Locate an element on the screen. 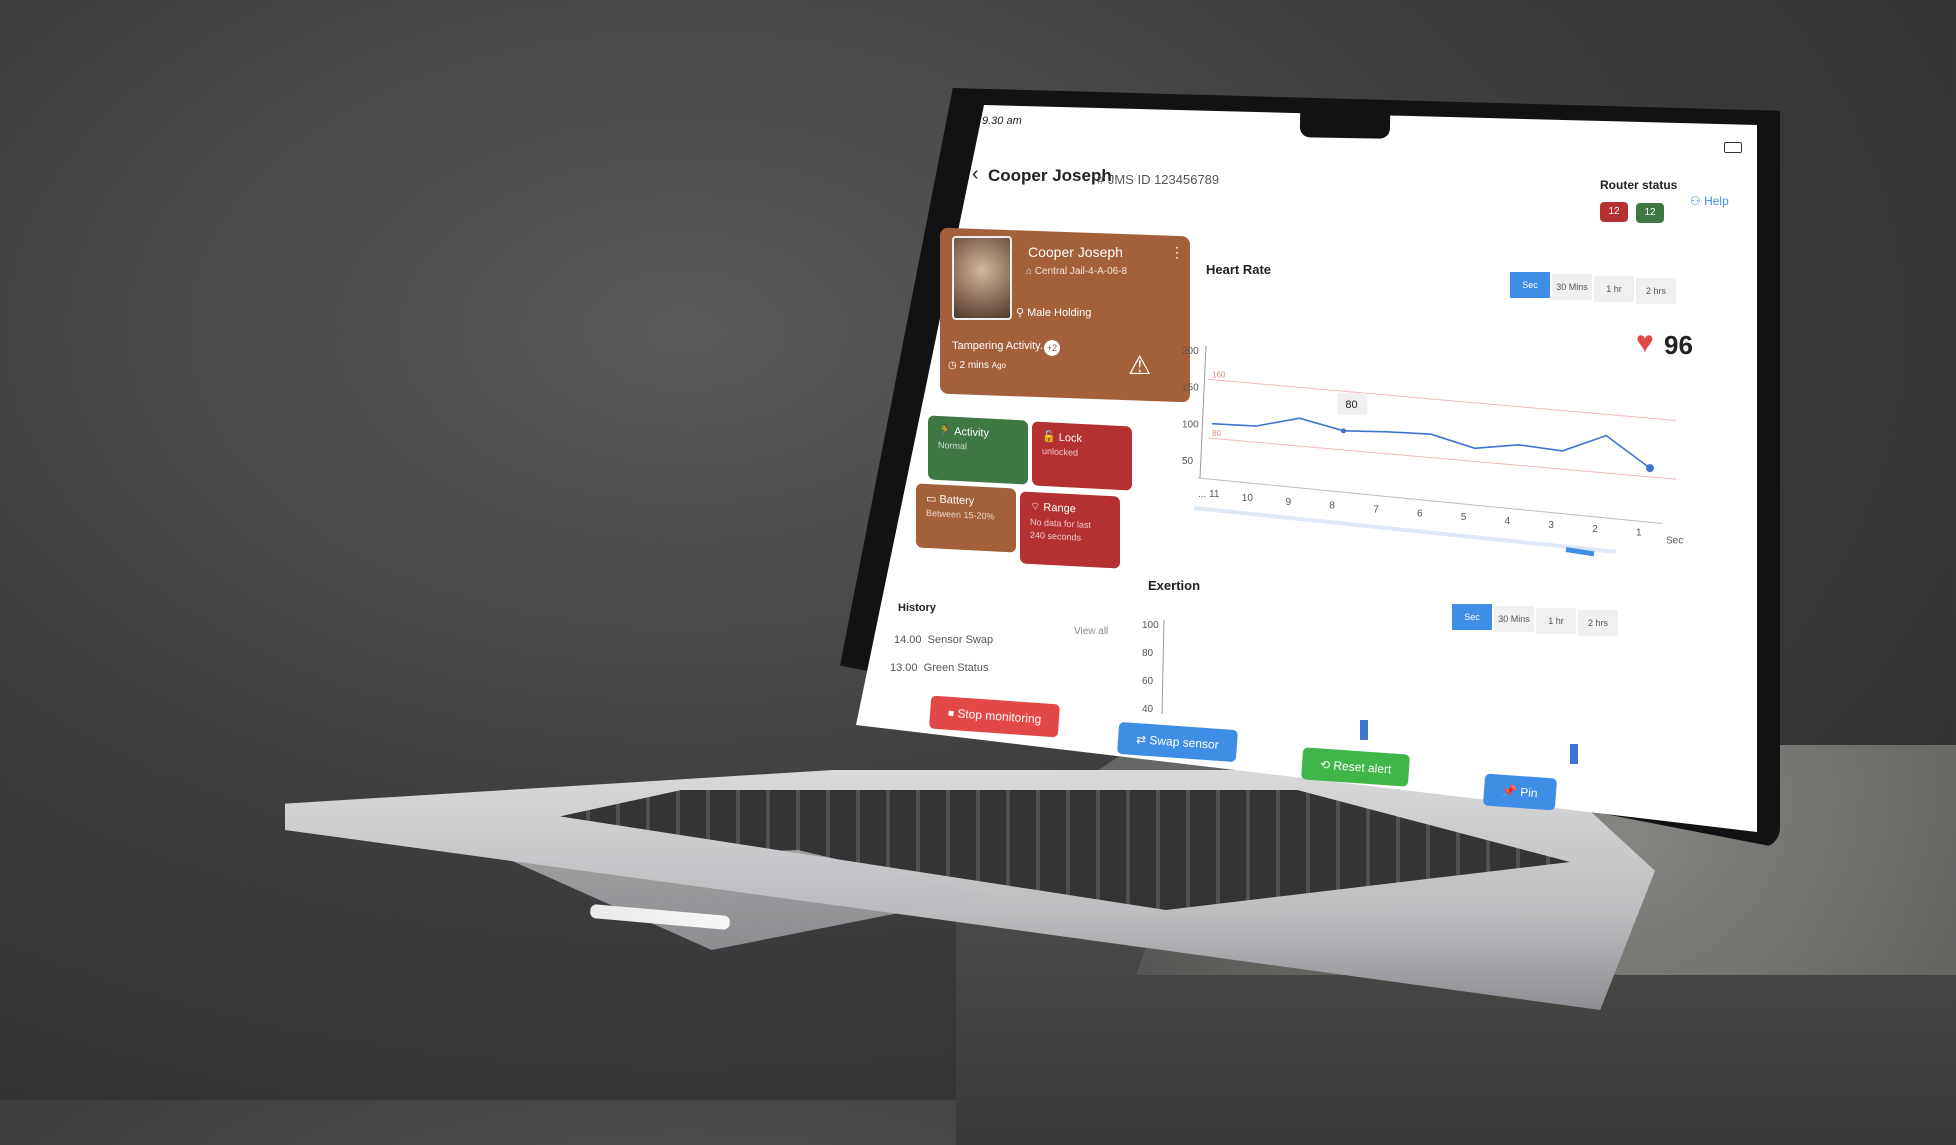 The height and width of the screenshot is (1145, 1956). pin-icon: 📌 is located at coordinates (1511, 791).